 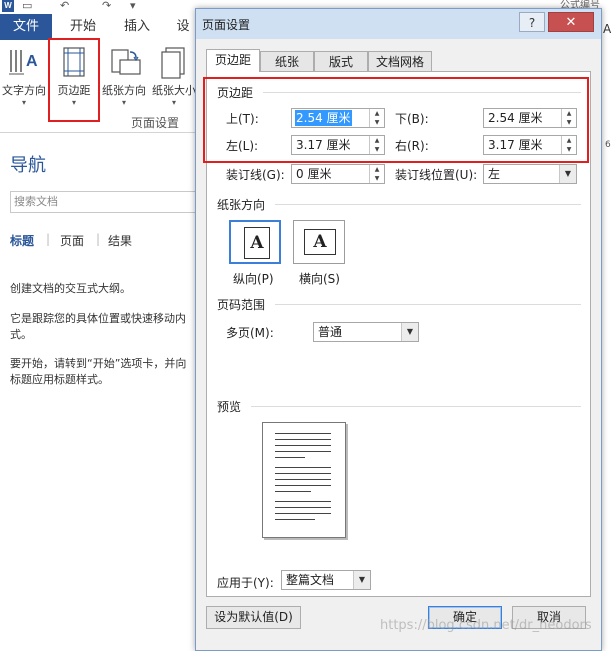 What do you see at coordinates (436, 175) in the screenshot?
I see `gutter-position-label: 装订线位置(U):` at bounding box center [436, 175].